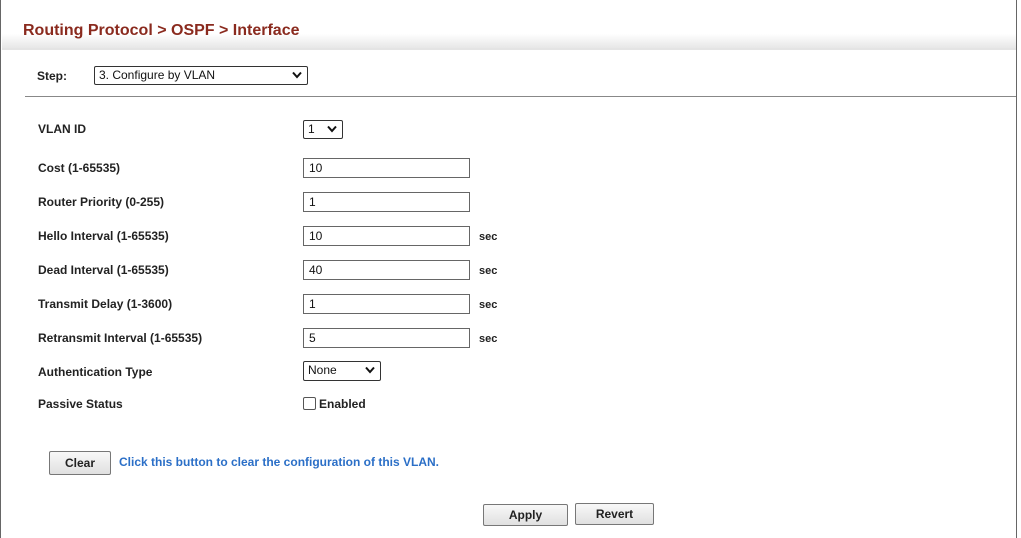  I want to click on passive-enabled-label: Enabled, so click(342, 404).